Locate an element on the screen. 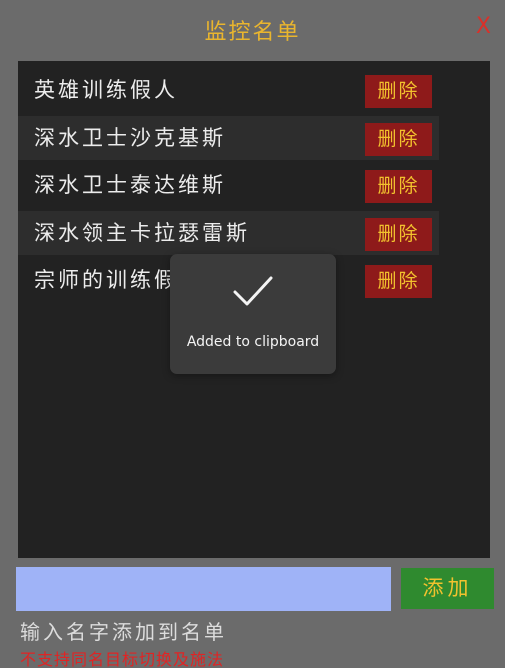 The image size is (505, 668). input-hint: 输入名字添加到名单 is located at coordinates (123, 632).